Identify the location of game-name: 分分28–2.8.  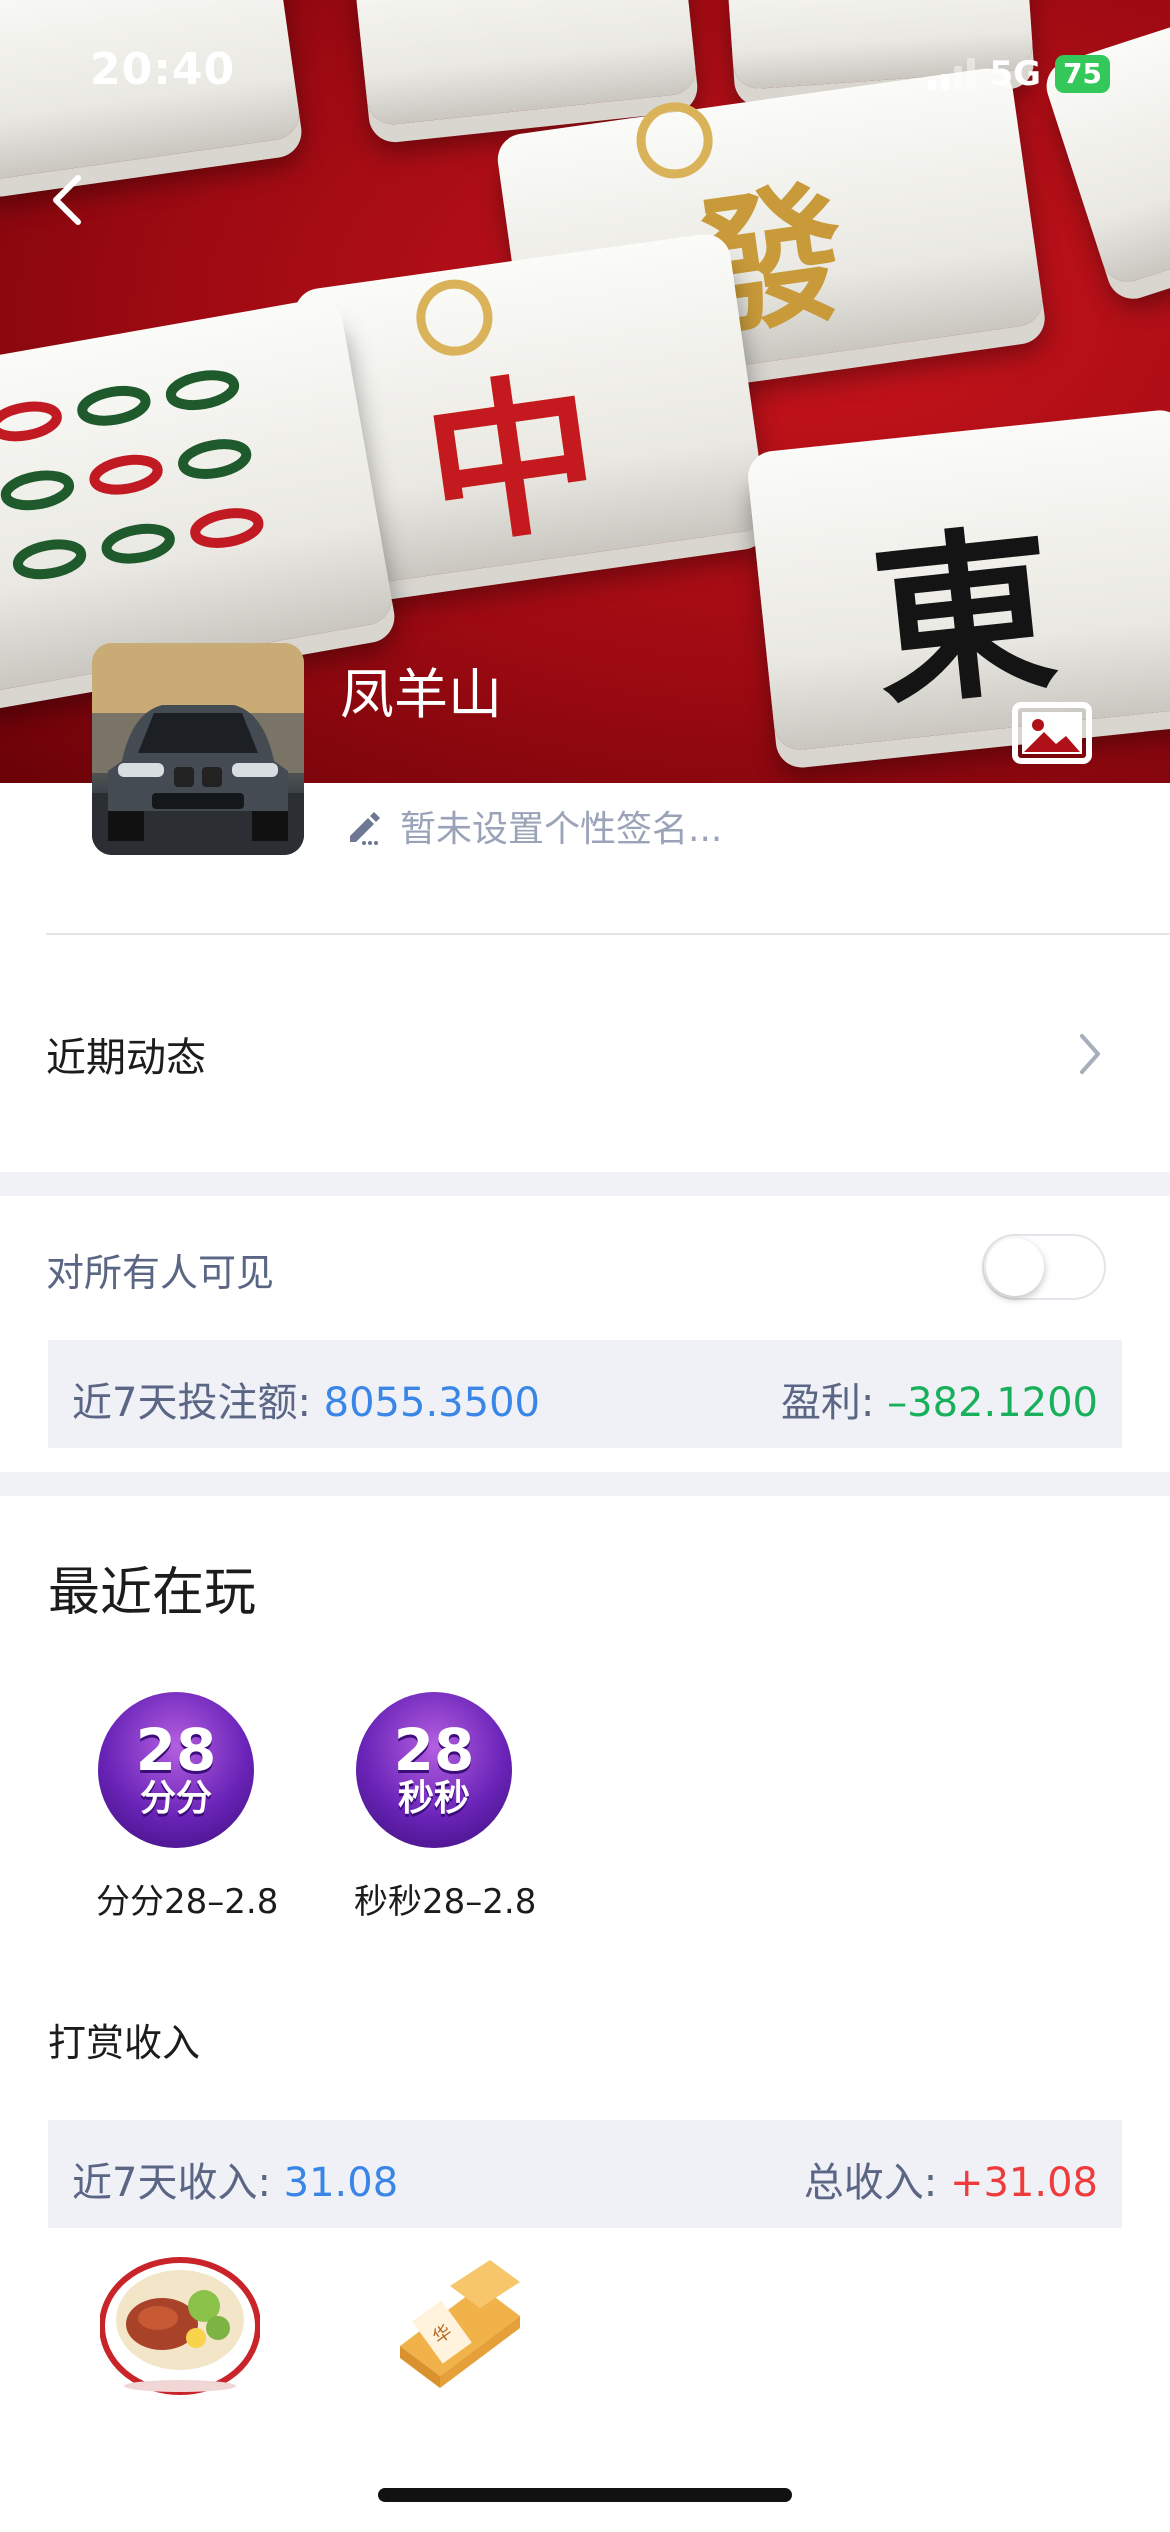
(187, 1902).